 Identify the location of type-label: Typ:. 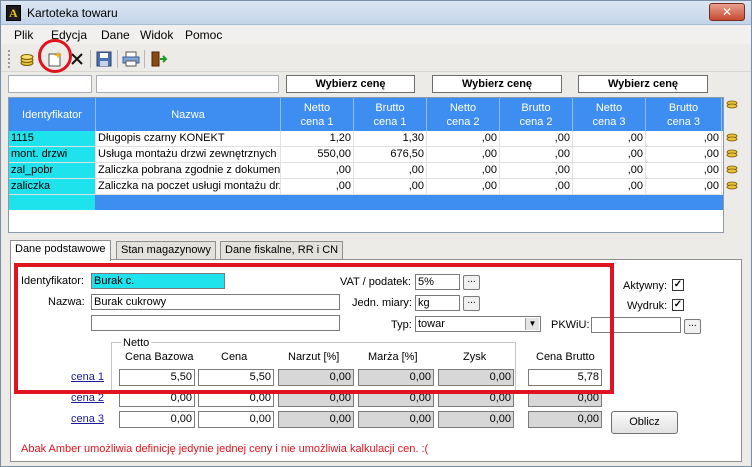
(401, 325).